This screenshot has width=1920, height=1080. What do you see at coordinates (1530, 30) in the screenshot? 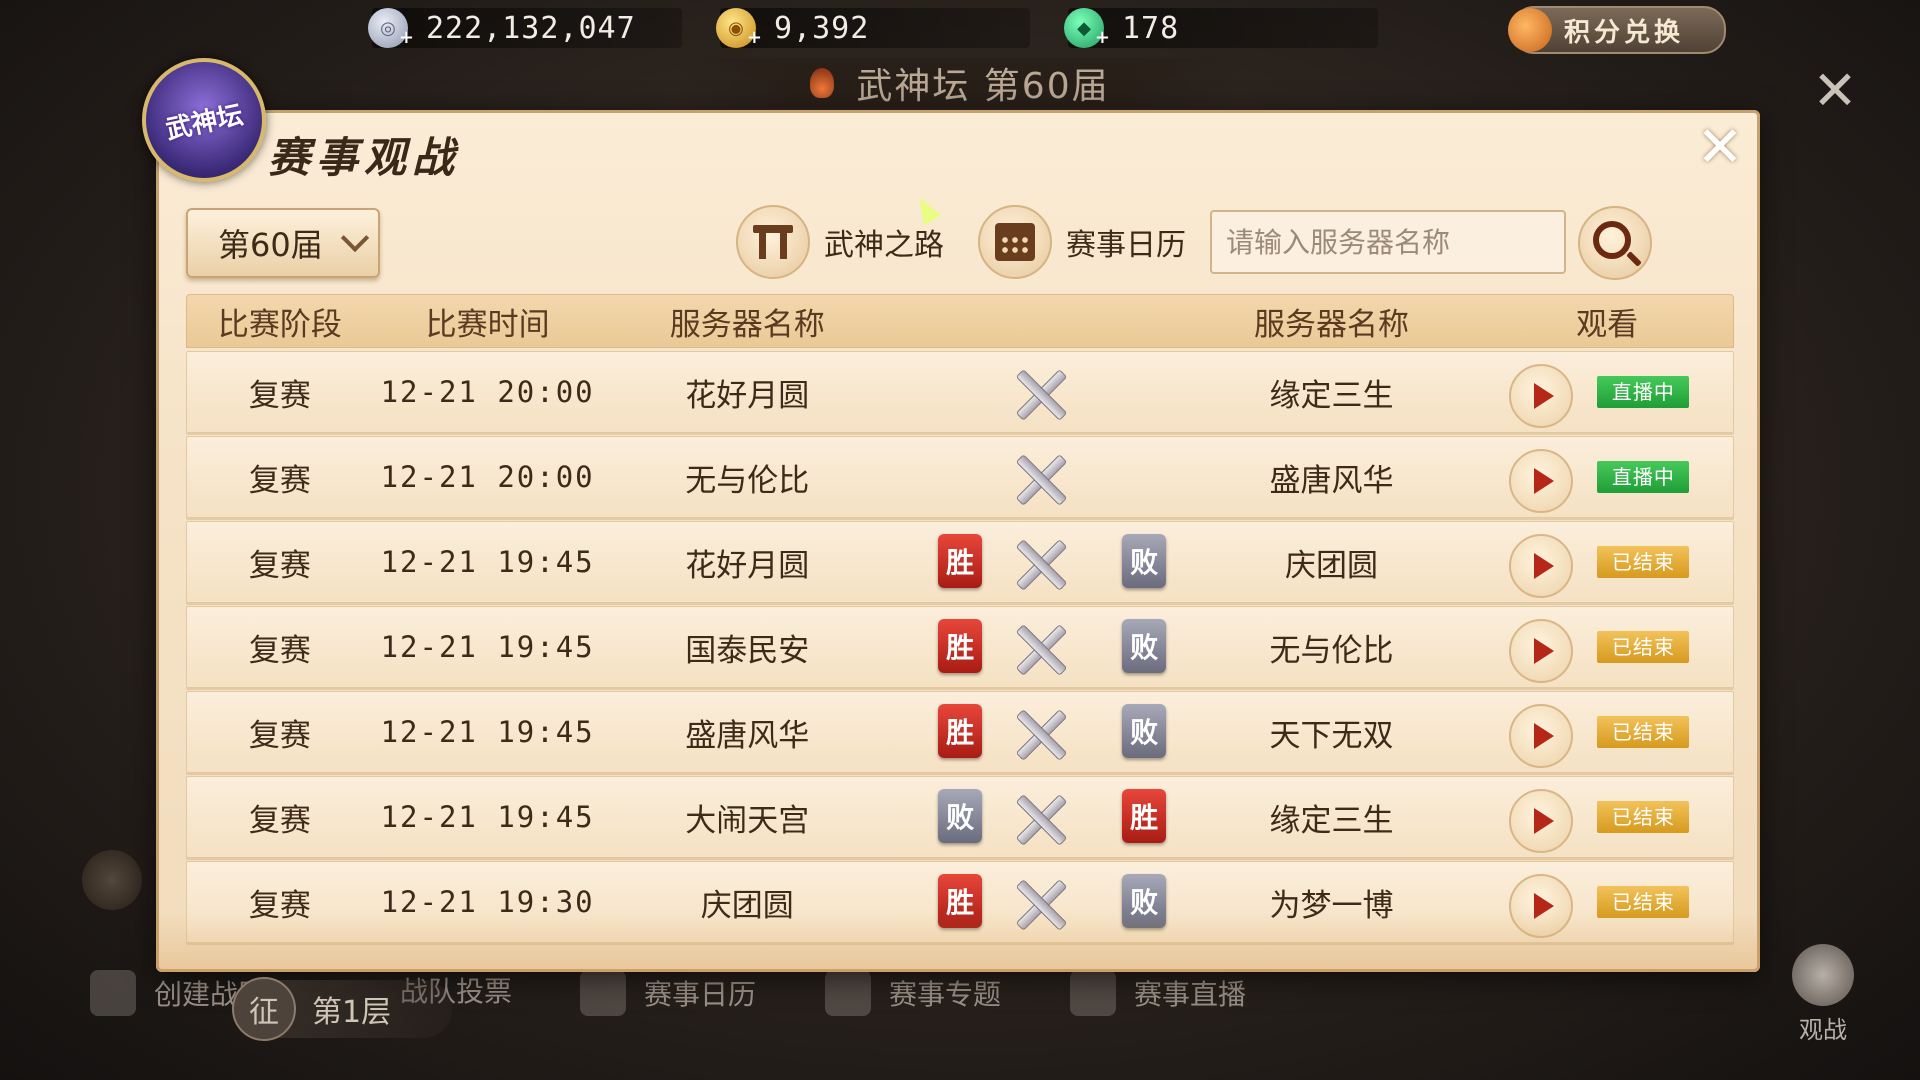
I see `money-bag-icon` at bounding box center [1530, 30].